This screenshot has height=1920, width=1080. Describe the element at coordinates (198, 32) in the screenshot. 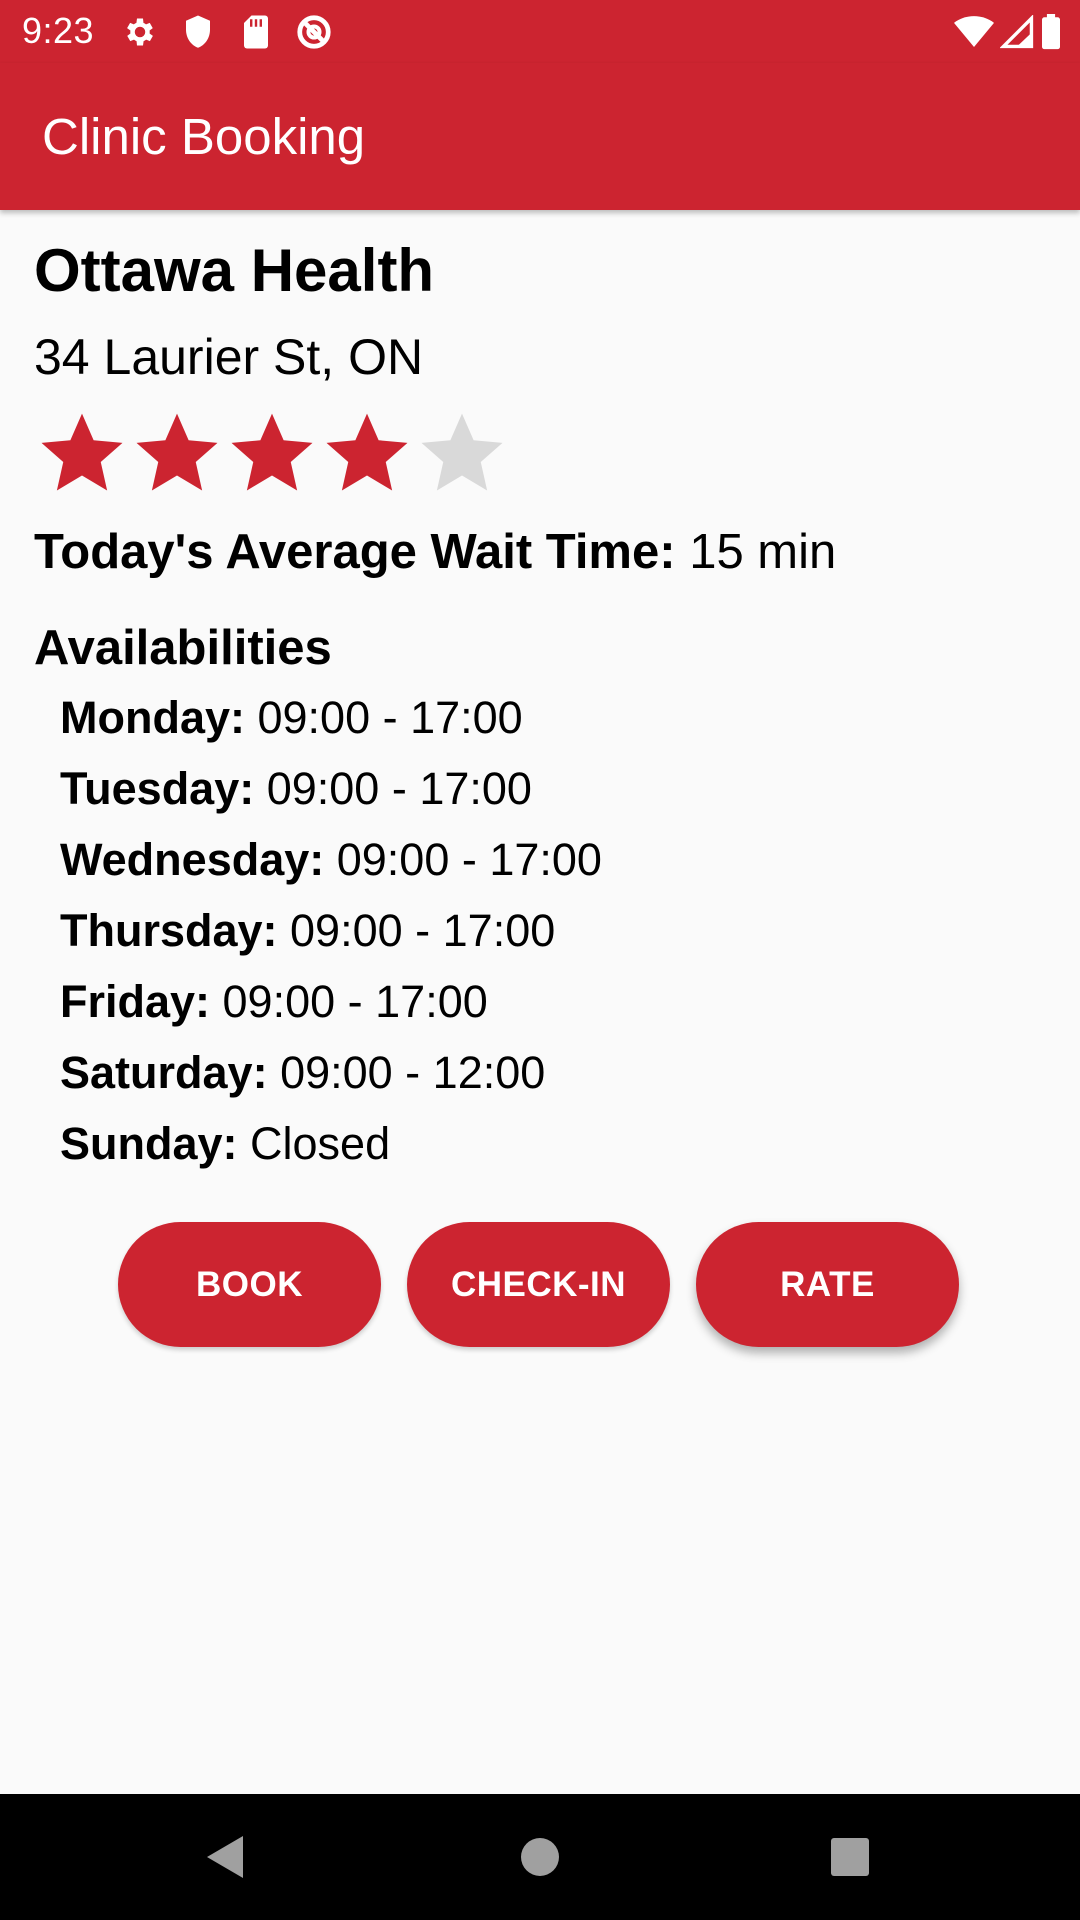

I see `shield-icon` at that location.